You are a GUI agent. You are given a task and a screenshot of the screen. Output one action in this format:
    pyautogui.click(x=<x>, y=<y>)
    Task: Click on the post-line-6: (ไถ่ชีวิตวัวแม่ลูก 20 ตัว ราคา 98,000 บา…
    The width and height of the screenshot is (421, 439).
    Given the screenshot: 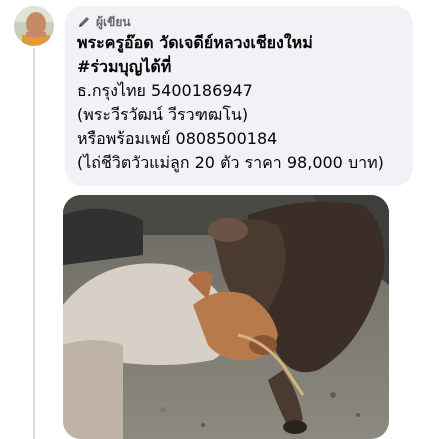 What is the action you would take?
    pyautogui.click(x=230, y=162)
    